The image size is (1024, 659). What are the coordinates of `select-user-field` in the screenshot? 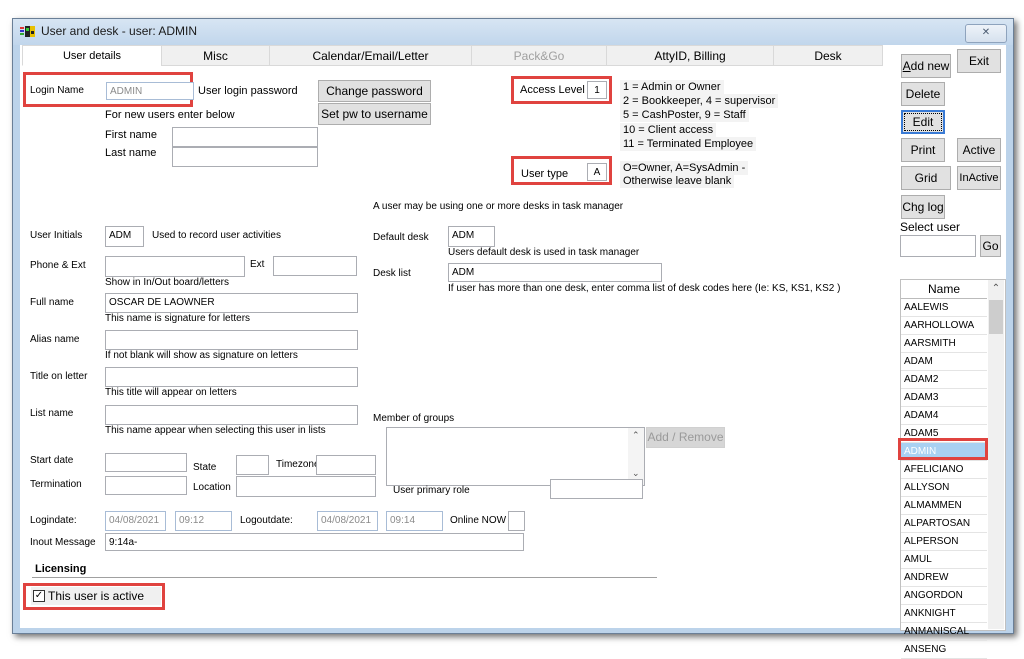 It's located at (938, 246).